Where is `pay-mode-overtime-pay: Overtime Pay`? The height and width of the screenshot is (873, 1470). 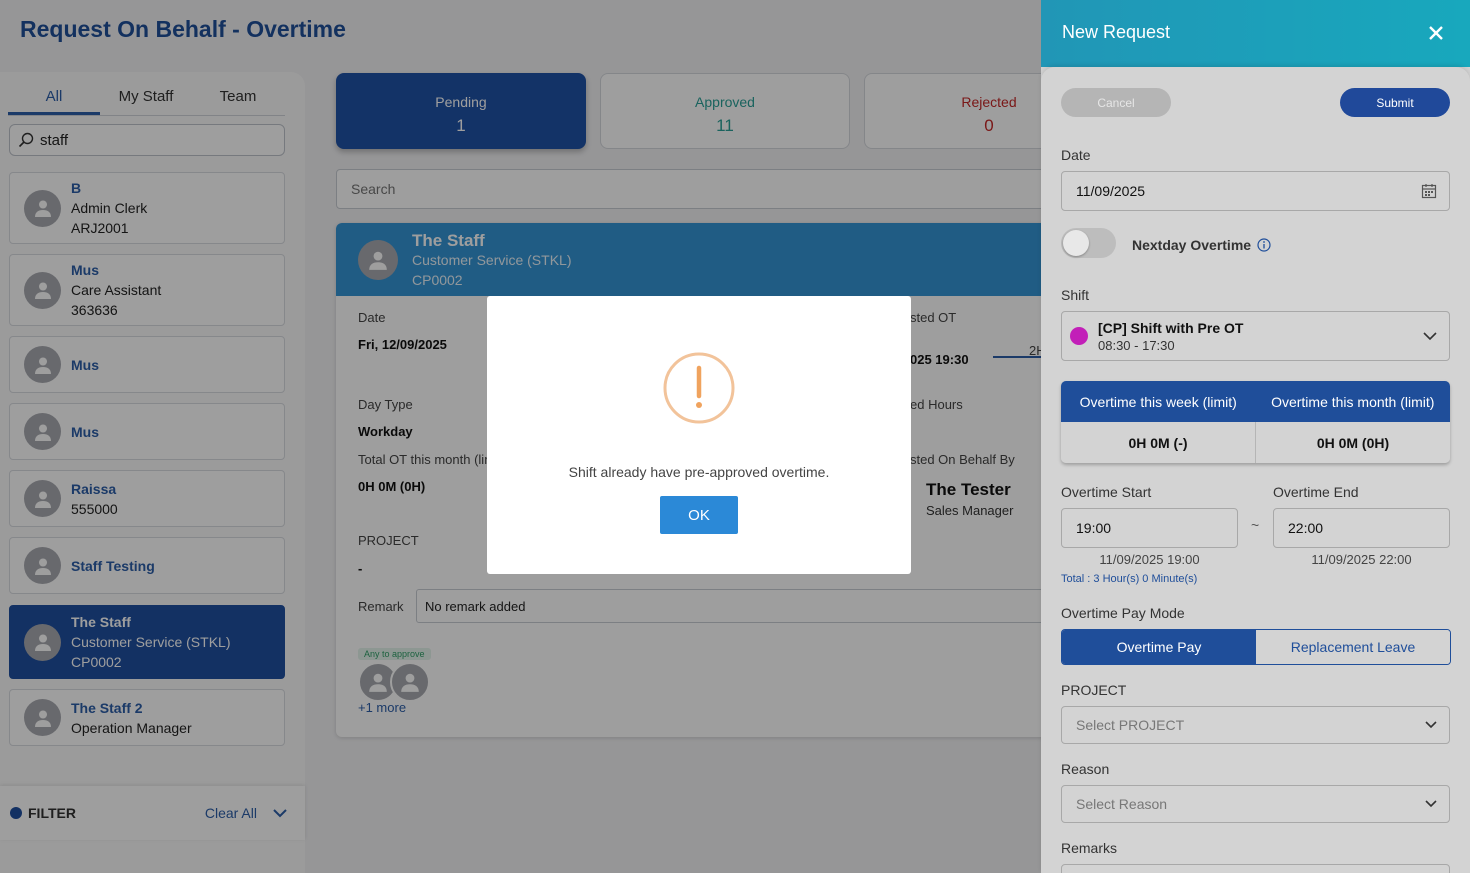
pay-mode-overtime-pay: Overtime Pay is located at coordinates (1159, 647).